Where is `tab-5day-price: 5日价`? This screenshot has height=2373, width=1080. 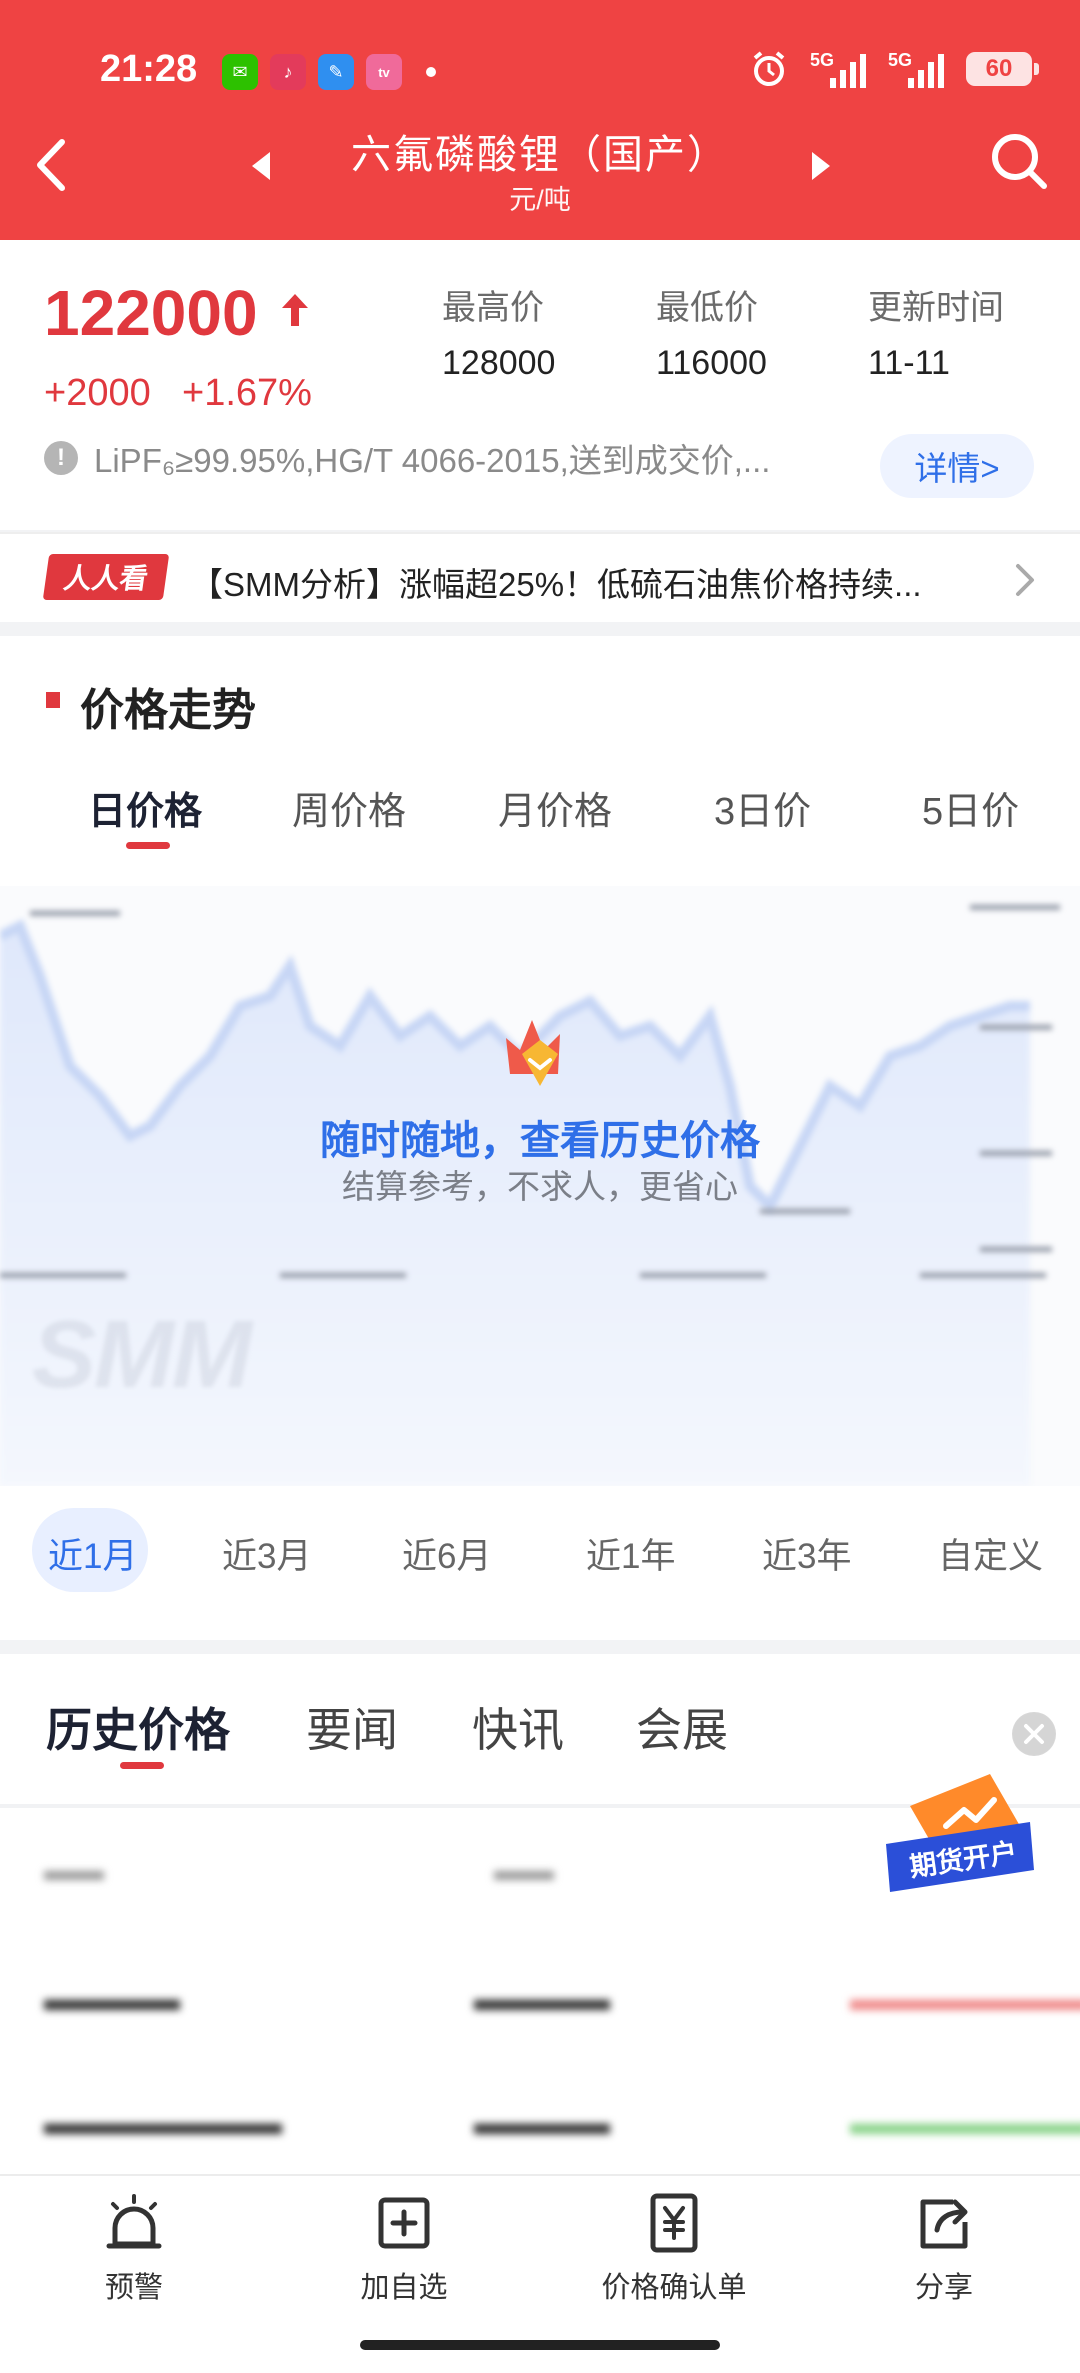 tab-5day-price: 5日价 is located at coordinates (970, 807).